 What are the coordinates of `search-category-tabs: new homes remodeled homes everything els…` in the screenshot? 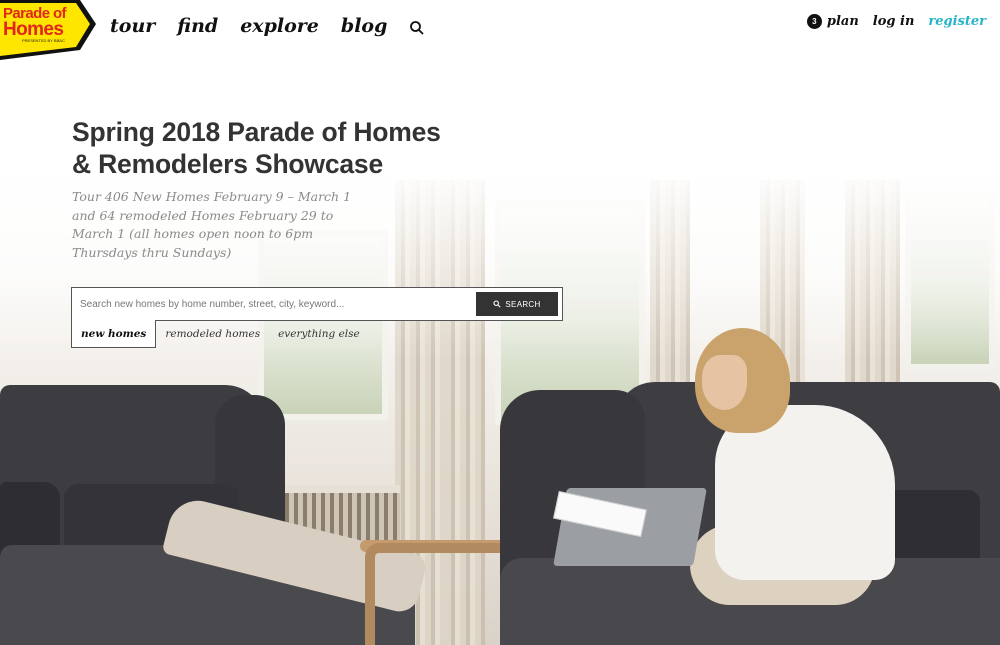 It's located at (220, 334).